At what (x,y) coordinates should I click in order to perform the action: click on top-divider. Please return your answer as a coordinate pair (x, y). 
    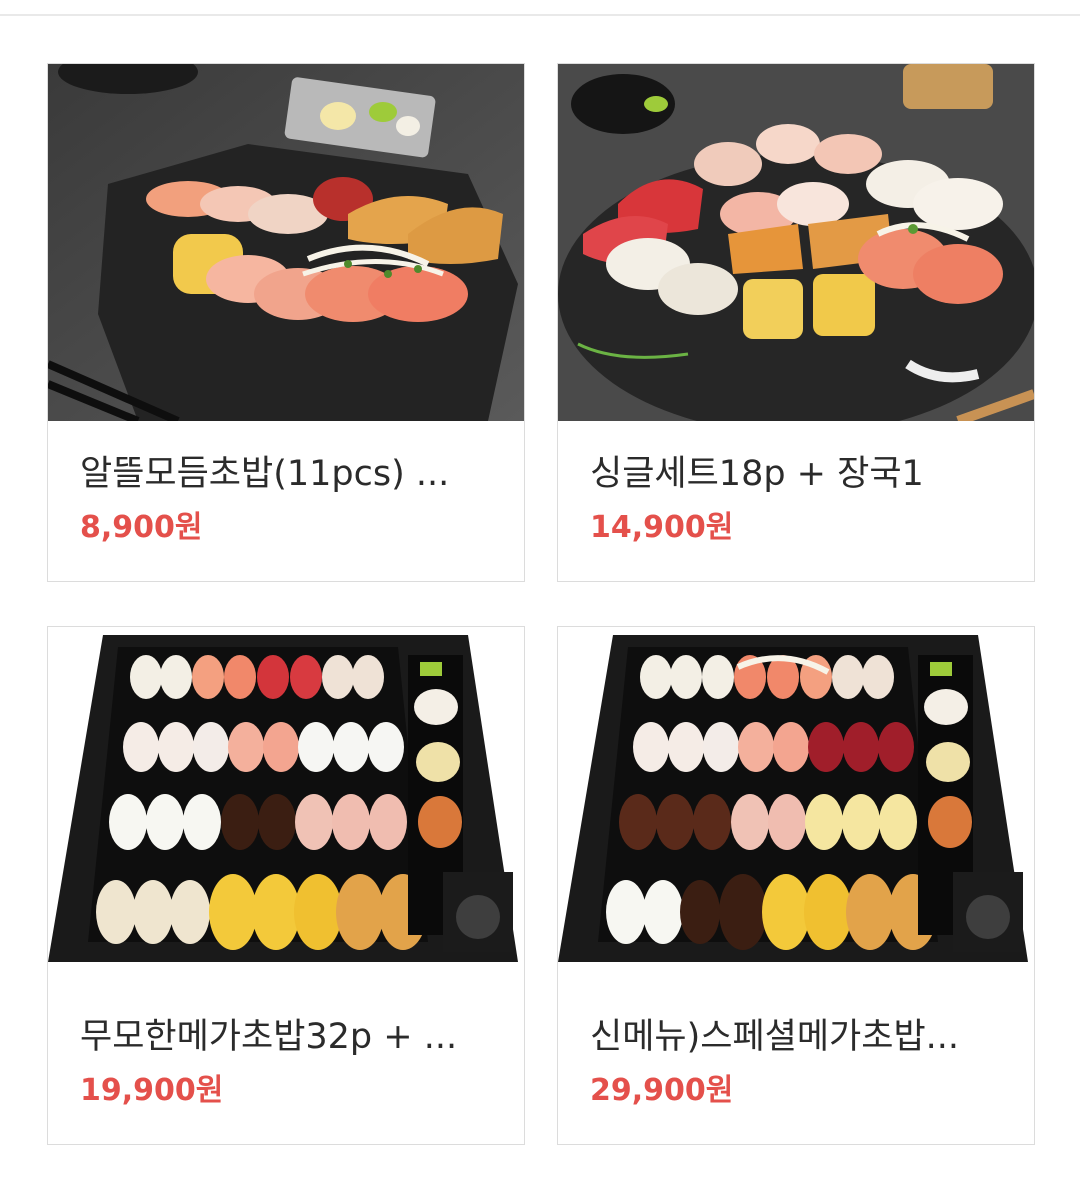
    Looking at the image, I should click on (540, 15).